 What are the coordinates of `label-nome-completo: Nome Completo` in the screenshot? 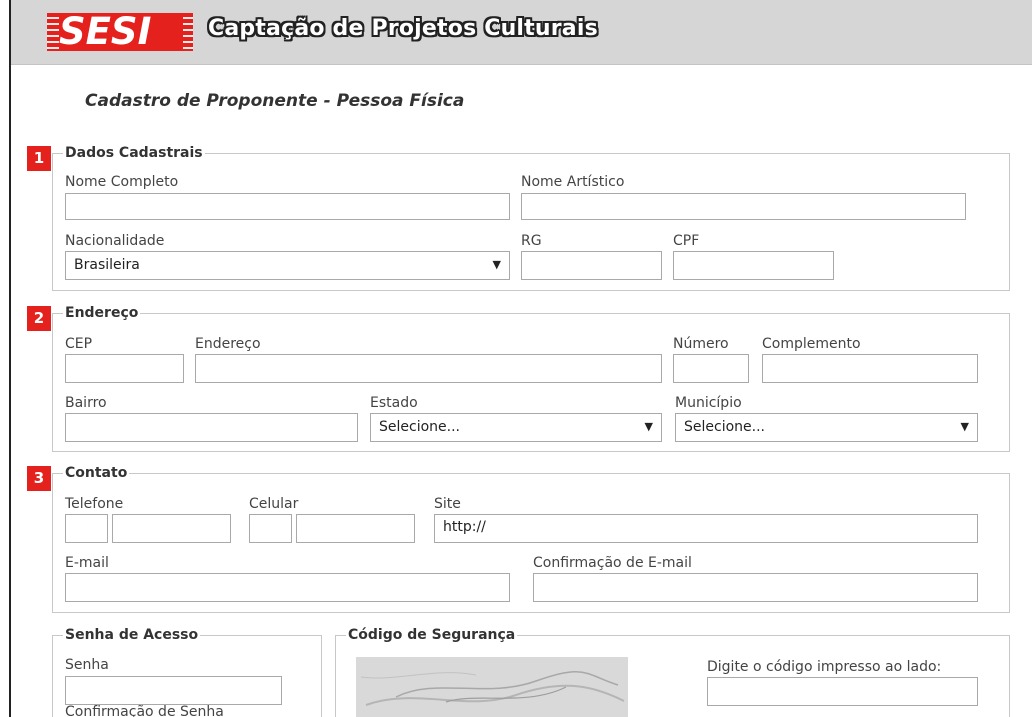 It's located at (122, 182).